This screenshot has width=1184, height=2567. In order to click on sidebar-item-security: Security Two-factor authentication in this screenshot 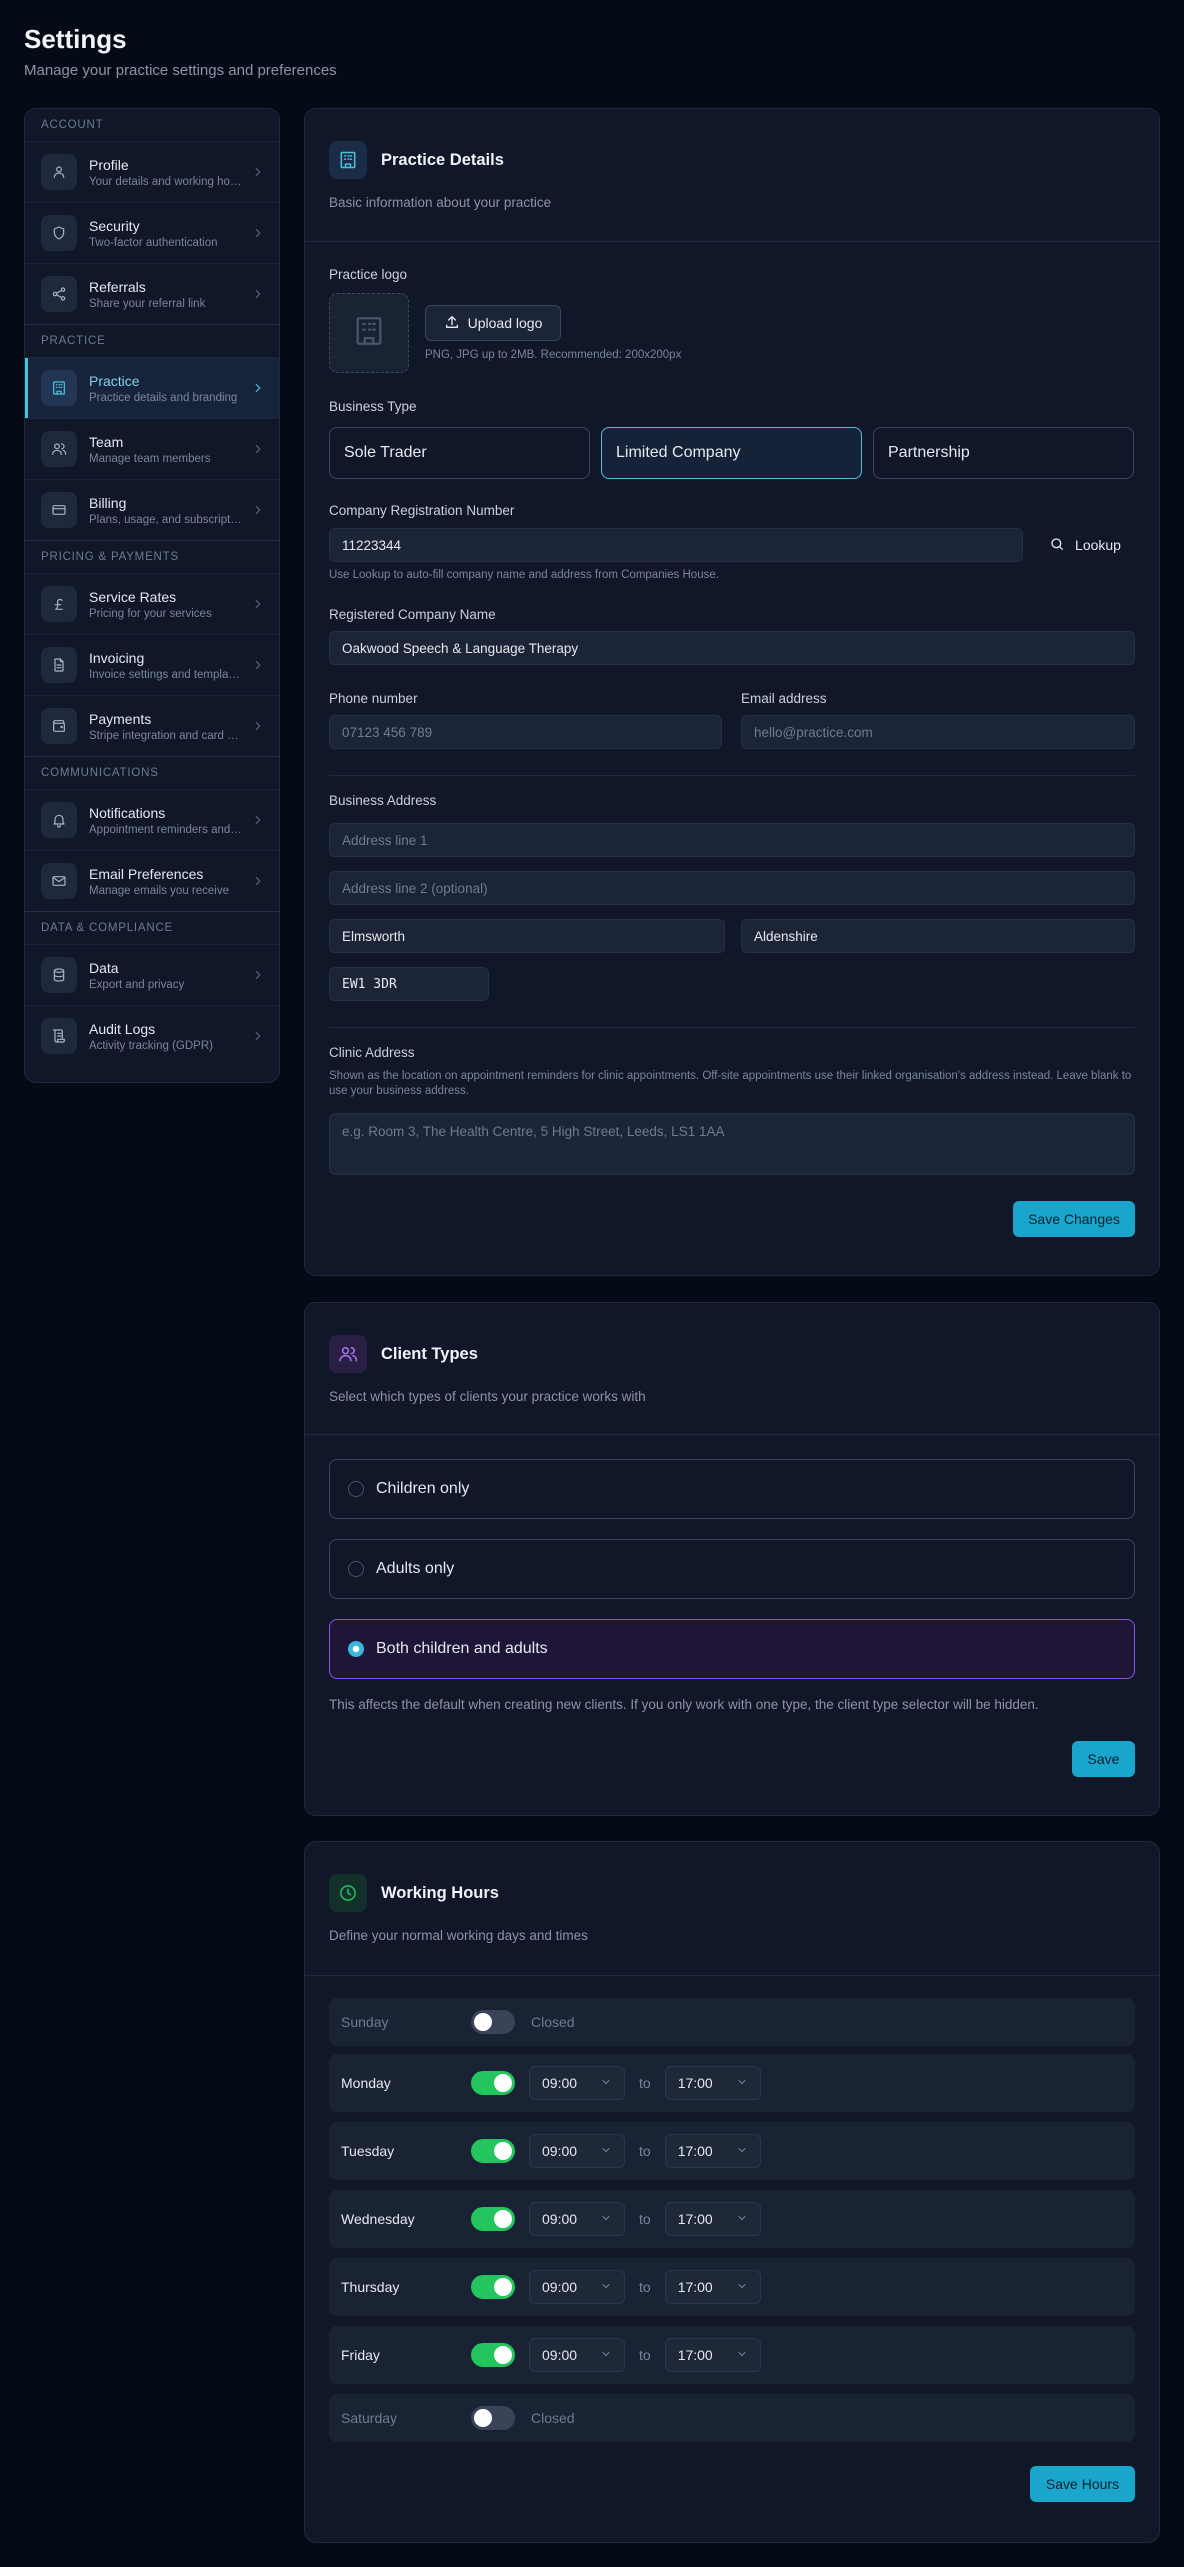, I will do `click(152, 232)`.